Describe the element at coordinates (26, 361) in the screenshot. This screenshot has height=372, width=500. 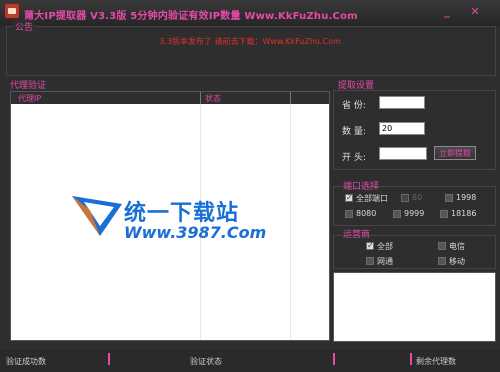
I see `status-success-count: 验证成功数` at that location.